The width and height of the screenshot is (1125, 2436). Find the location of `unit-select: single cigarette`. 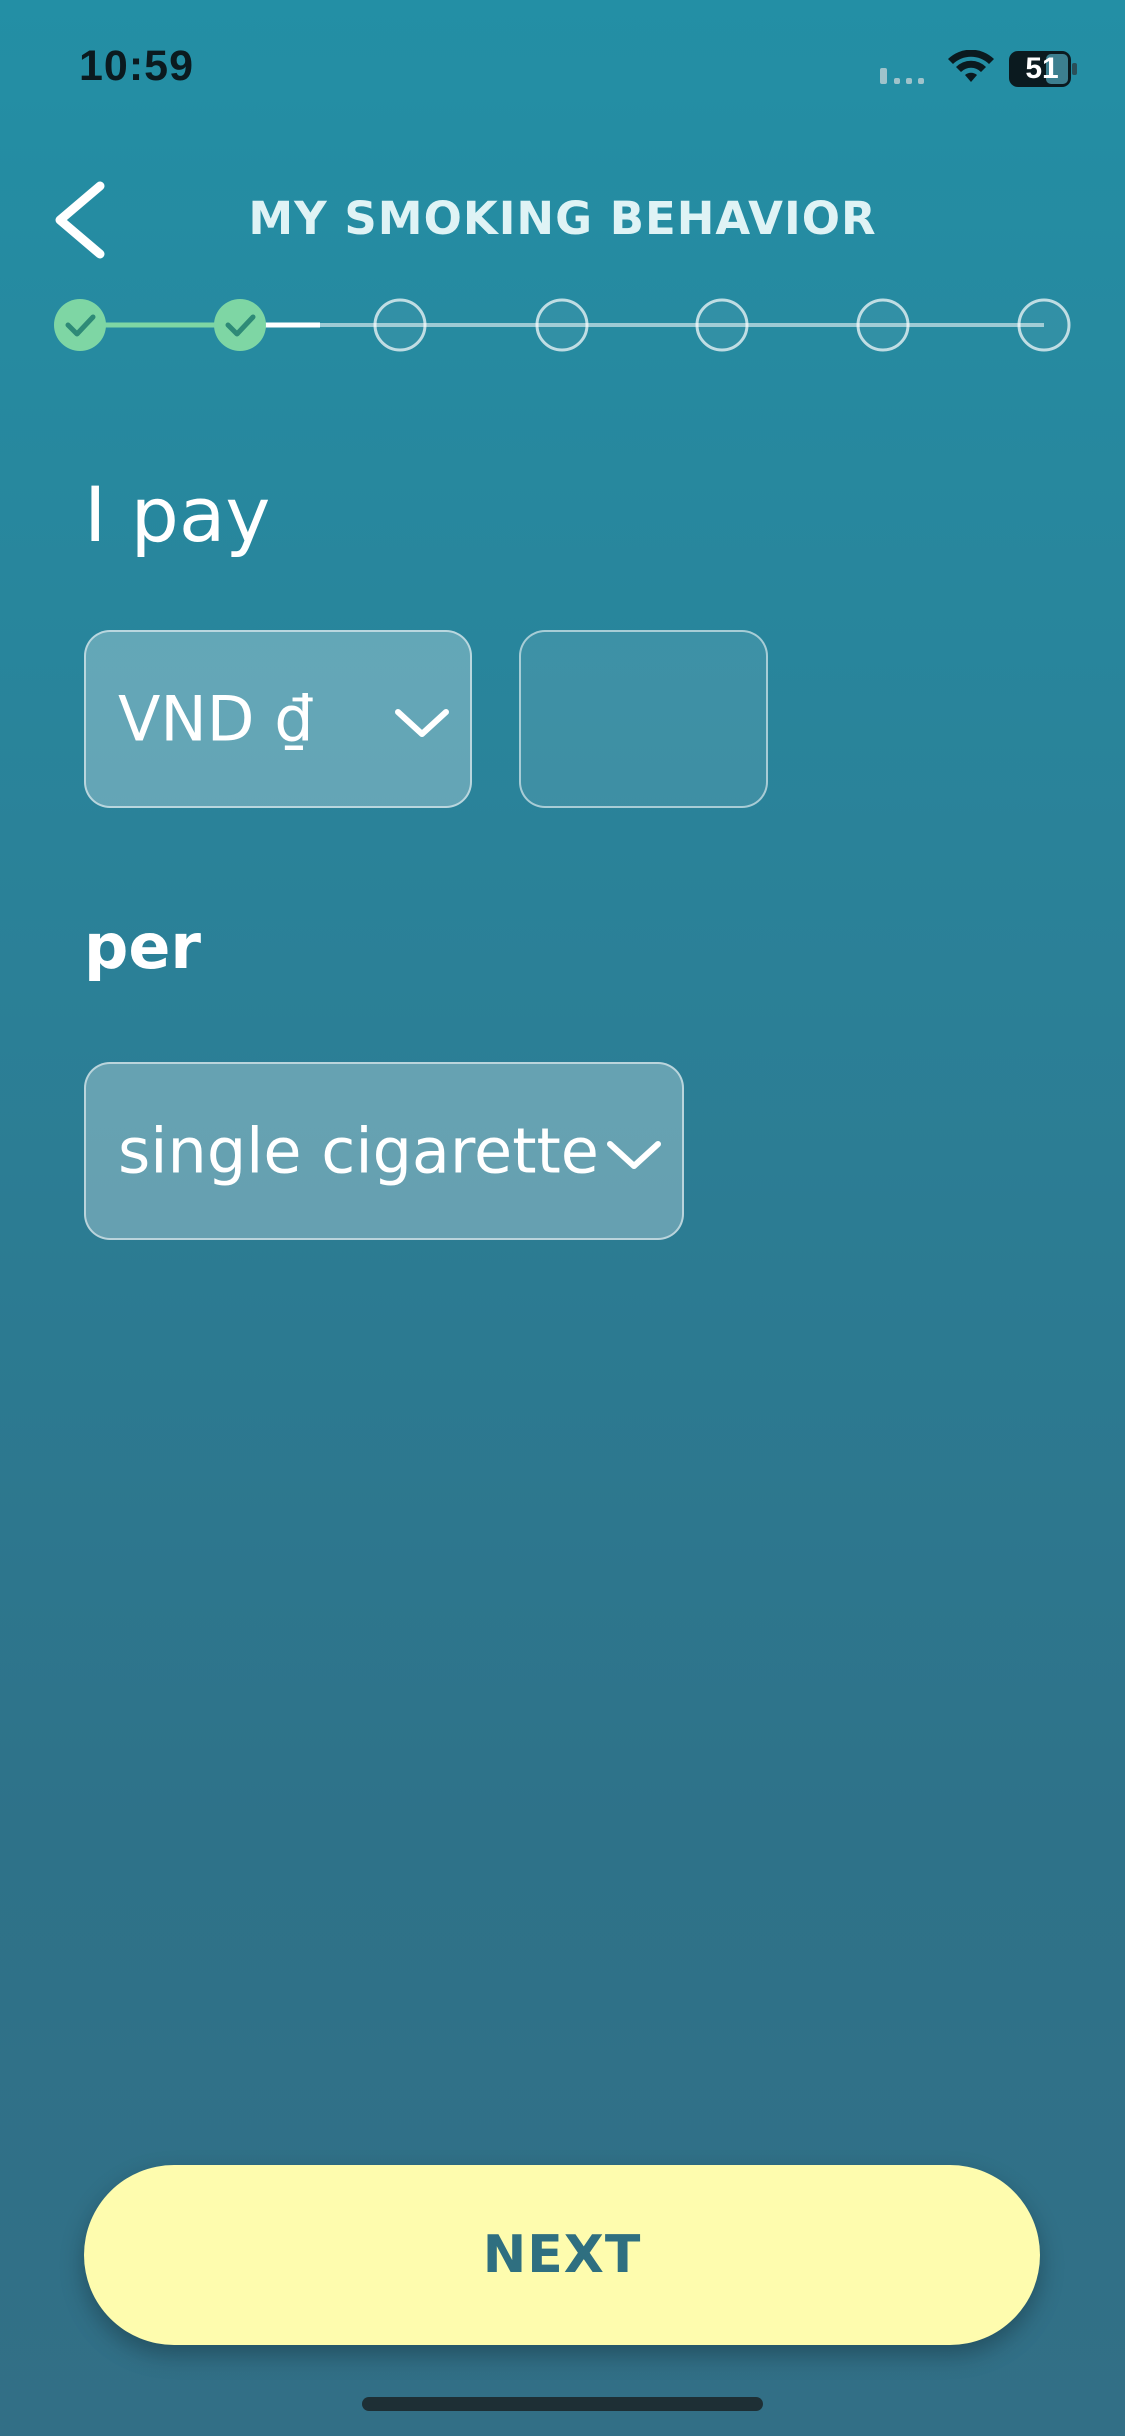

unit-select: single cigarette is located at coordinates (384, 1151).